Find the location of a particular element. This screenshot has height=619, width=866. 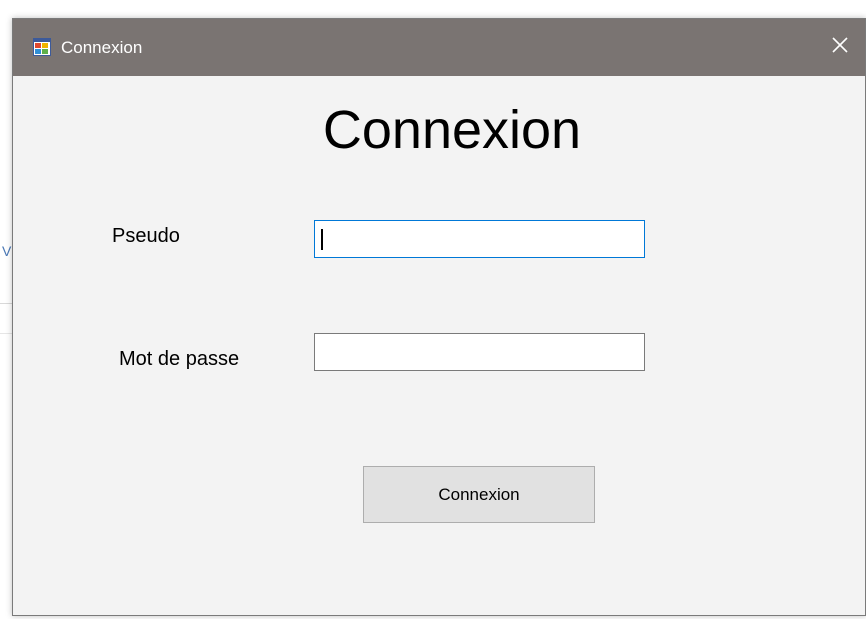

title-bar: Connexion is located at coordinates (439, 47).